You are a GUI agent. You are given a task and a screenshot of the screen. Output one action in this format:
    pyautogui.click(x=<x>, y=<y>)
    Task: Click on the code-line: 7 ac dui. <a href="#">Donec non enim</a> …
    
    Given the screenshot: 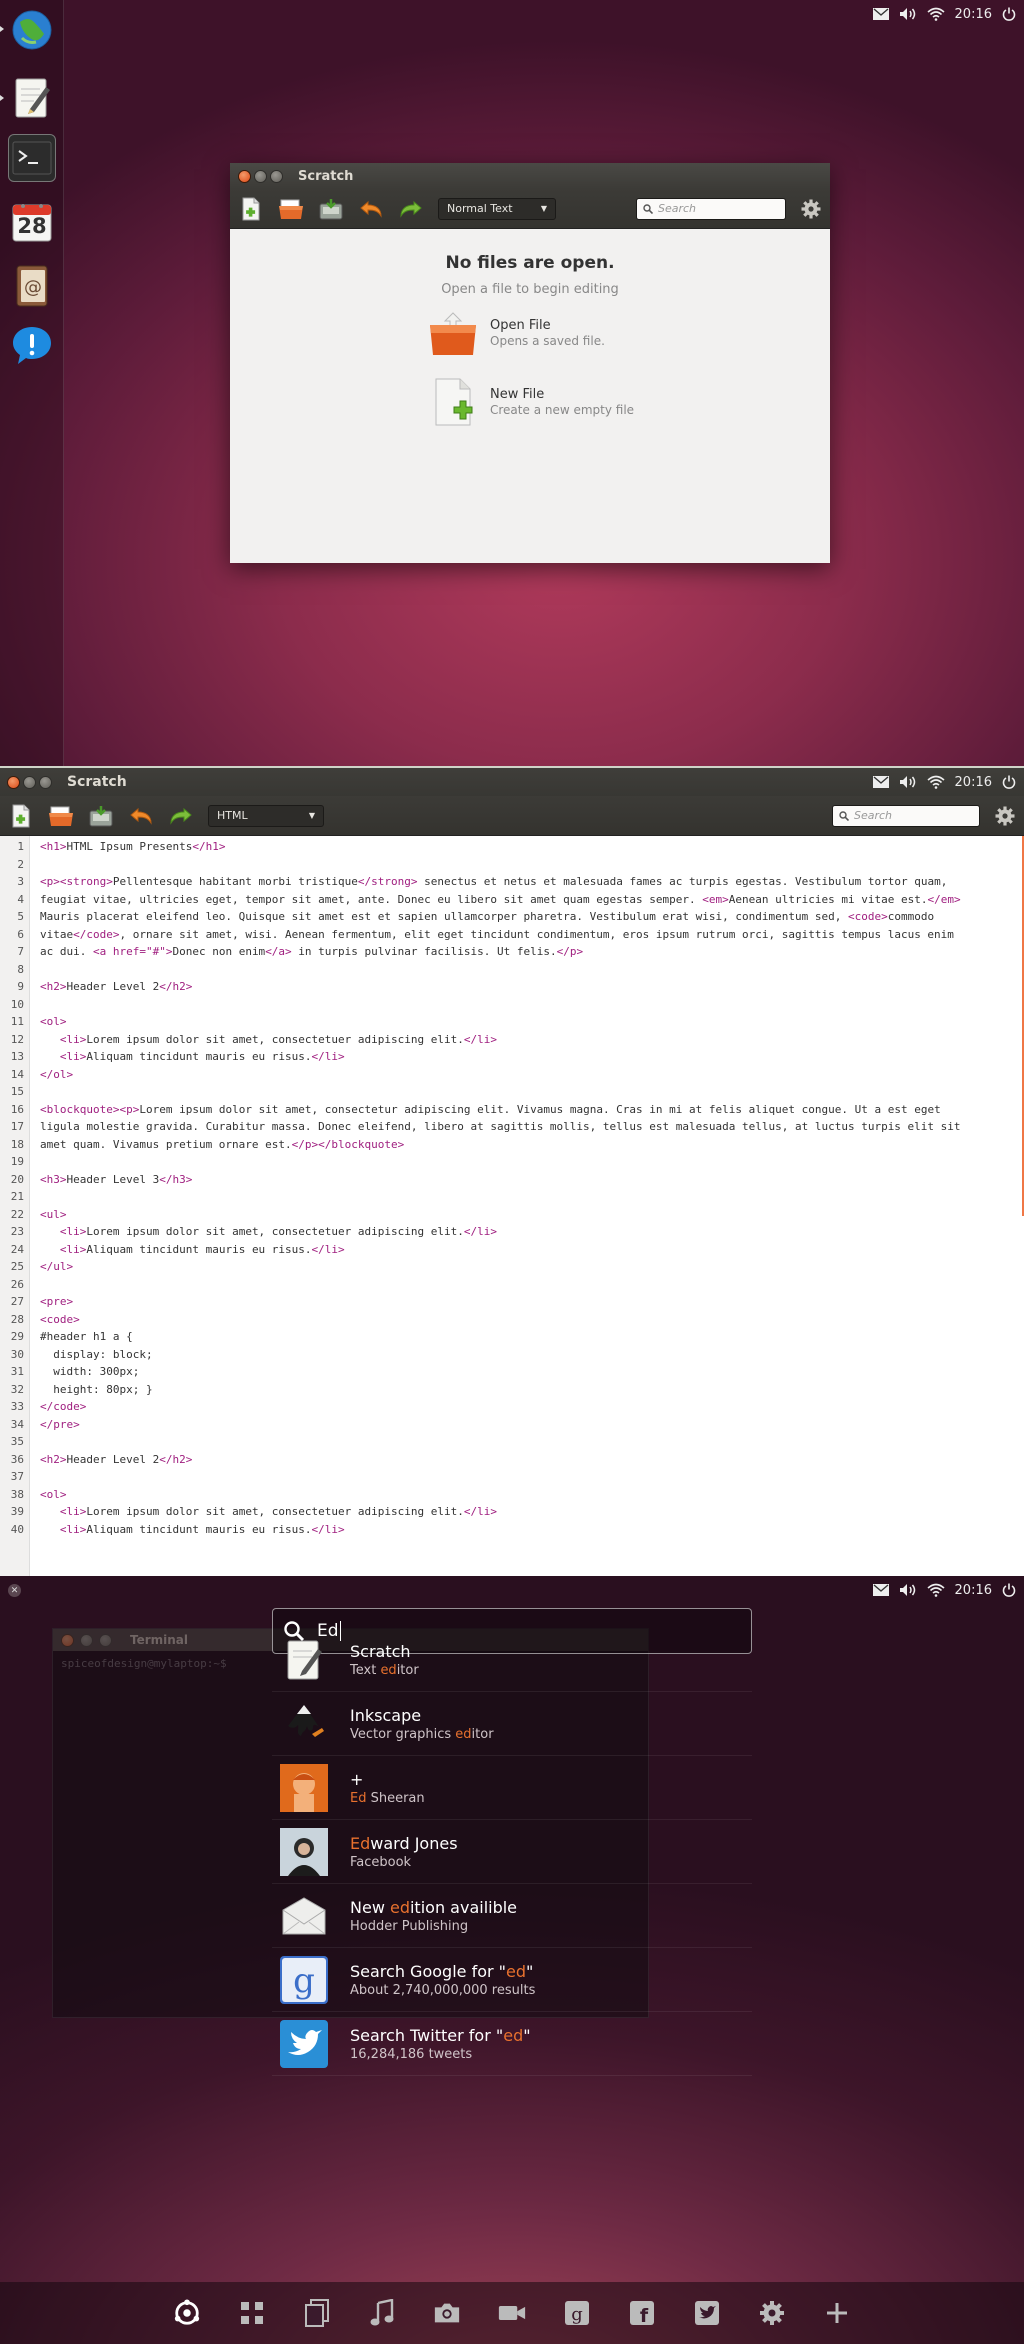 What is the action you would take?
    pyautogui.click(x=512, y=952)
    